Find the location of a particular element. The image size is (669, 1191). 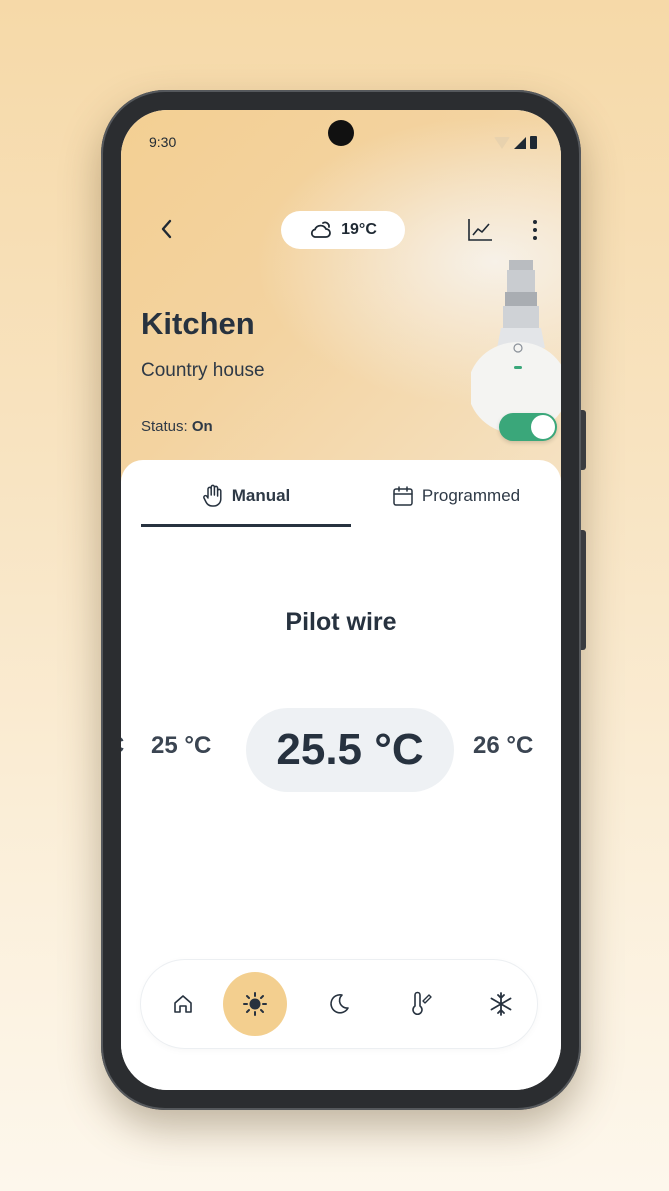

status-time: 9:30 is located at coordinates (163, 142).